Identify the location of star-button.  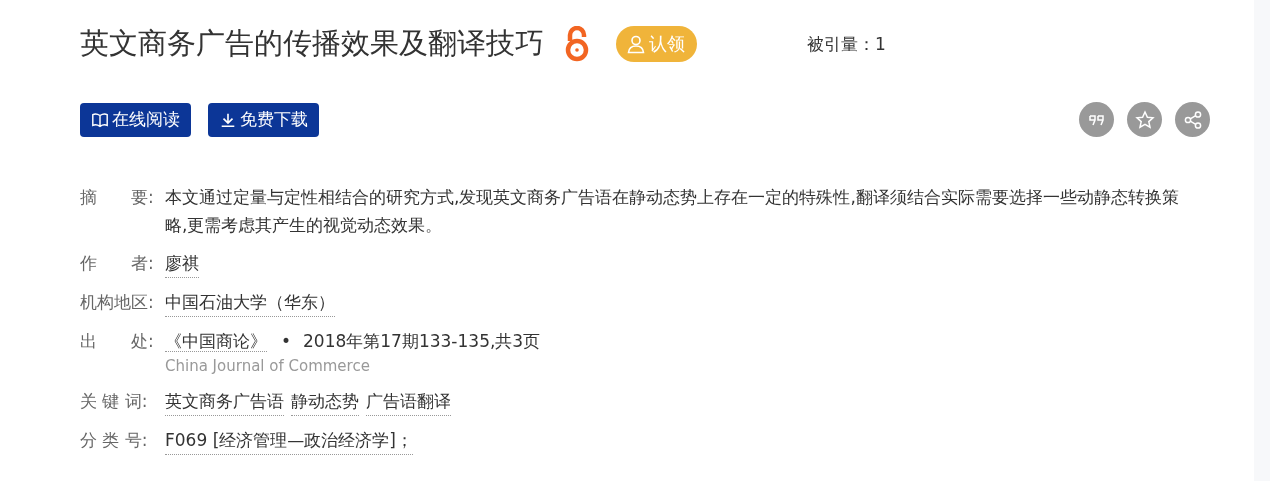
(1144, 119).